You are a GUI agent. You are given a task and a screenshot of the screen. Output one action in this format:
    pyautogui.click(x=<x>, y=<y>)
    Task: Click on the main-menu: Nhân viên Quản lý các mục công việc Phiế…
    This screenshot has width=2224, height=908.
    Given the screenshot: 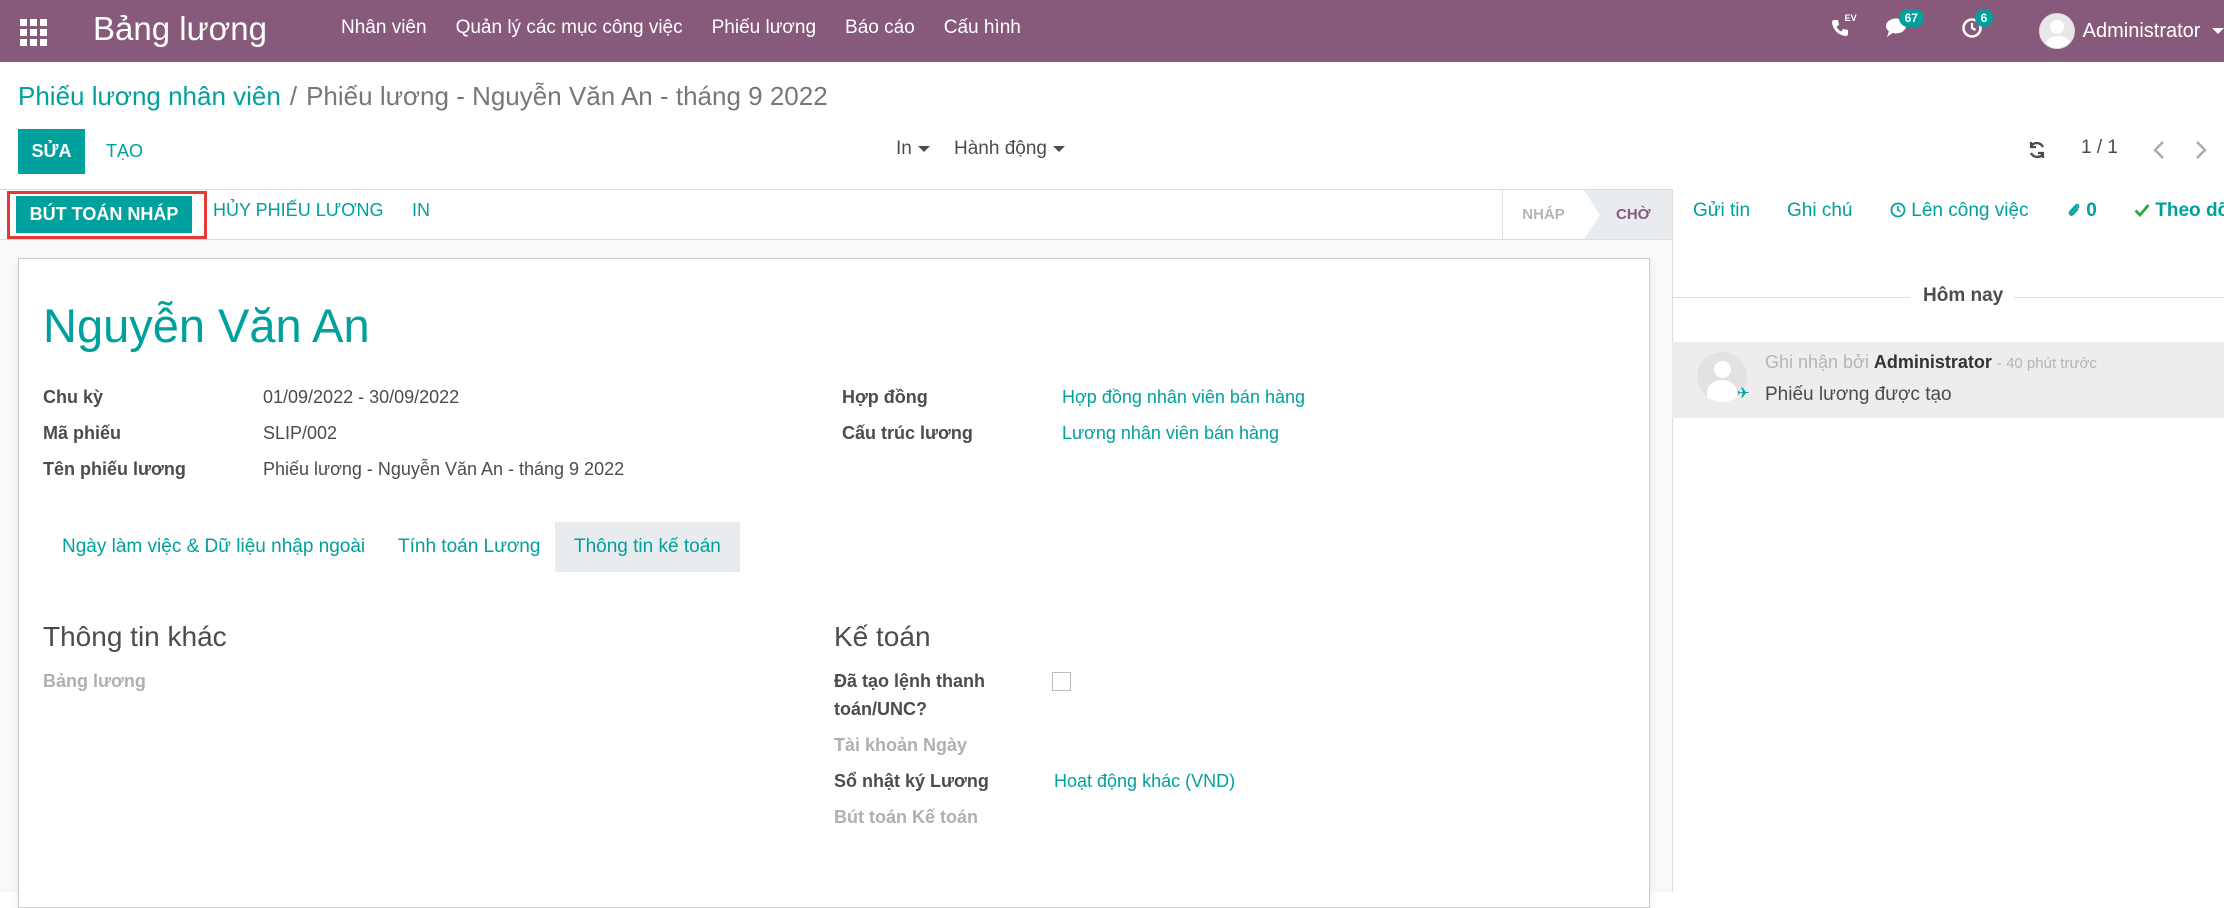 What is the action you would take?
    pyautogui.click(x=695, y=28)
    